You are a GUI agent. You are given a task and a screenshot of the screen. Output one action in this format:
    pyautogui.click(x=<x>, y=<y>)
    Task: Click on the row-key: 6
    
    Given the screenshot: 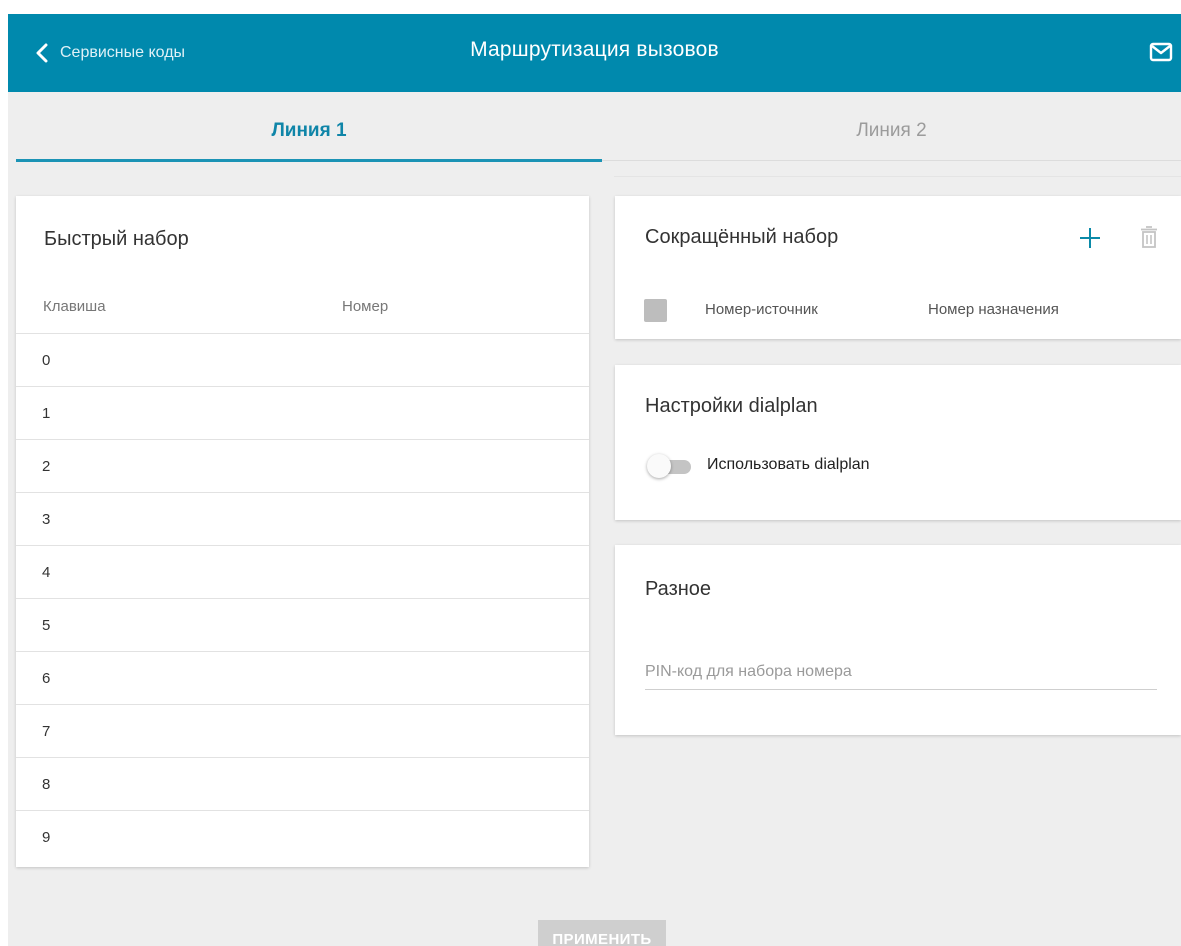 What is the action you would take?
    pyautogui.click(x=46, y=678)
    